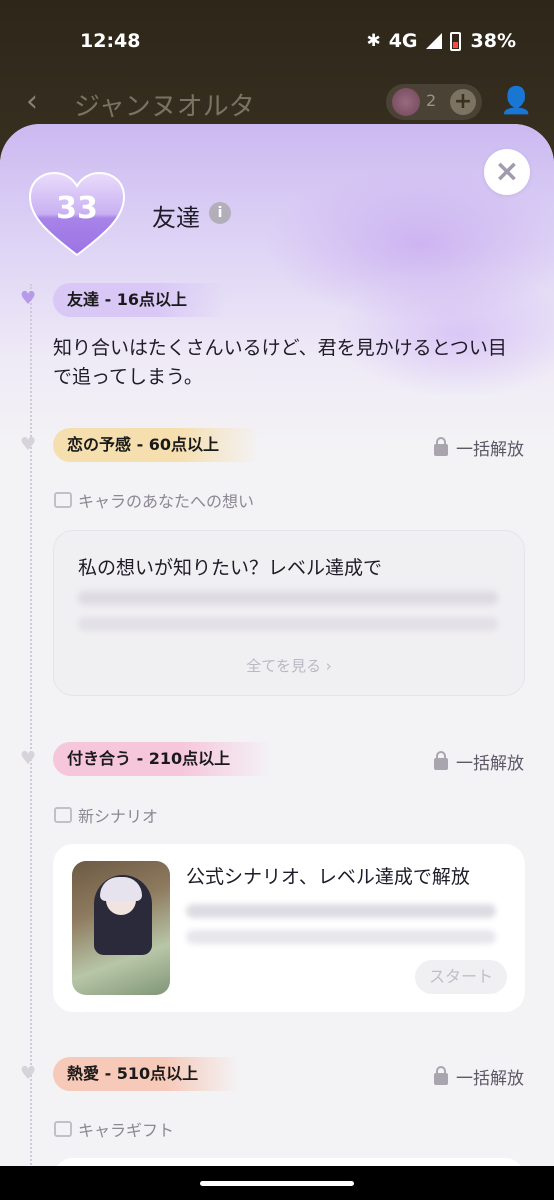 Image resolution: width=554 pixels, height=1200 pixels. I want to click on heartbeat-icon, so click(63, 500).